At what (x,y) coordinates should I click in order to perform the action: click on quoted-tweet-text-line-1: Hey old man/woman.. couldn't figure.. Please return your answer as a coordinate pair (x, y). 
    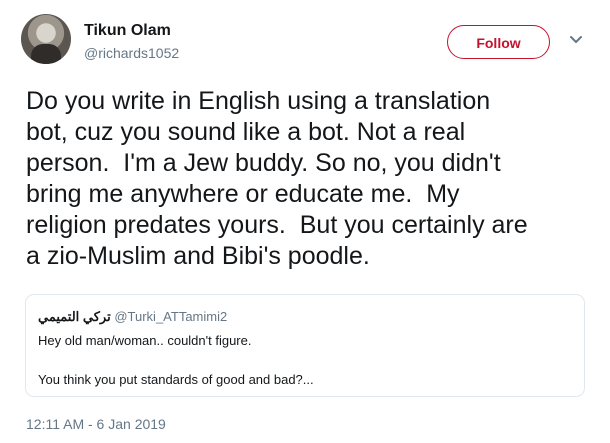
    Looking at the image, I should click on (145, 340).